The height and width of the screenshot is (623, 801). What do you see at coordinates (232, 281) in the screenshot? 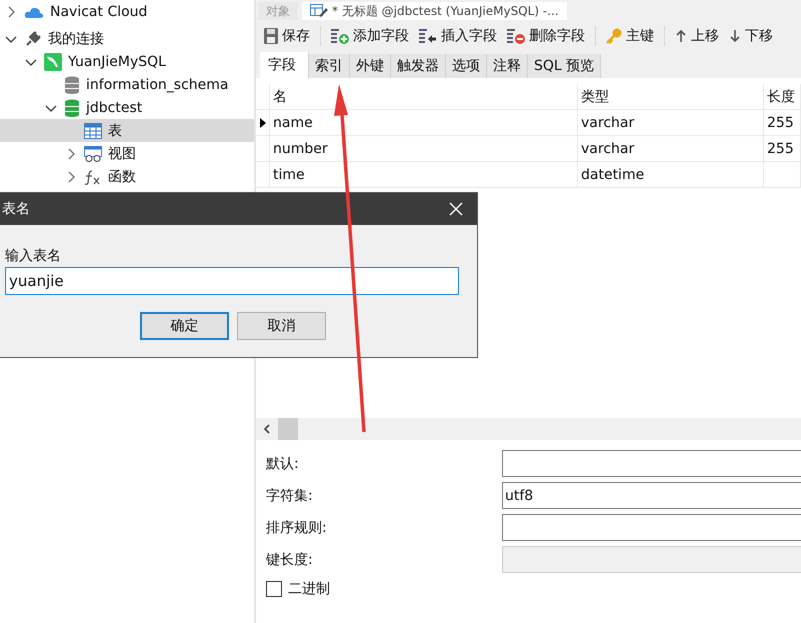
I see `table-name-field: yuanjie` at bounding box center [232, 281].